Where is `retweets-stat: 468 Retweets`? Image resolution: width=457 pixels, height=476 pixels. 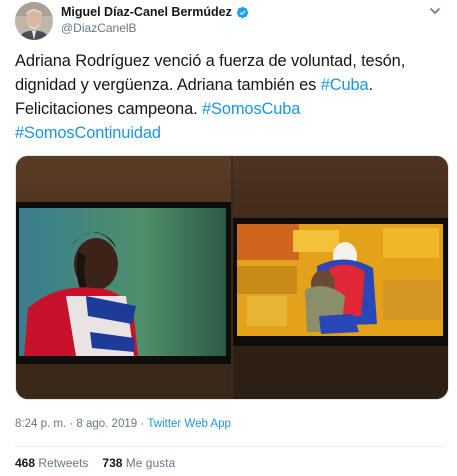 retweets-stat: 468 Retweets is located at coordinates (51, 463).